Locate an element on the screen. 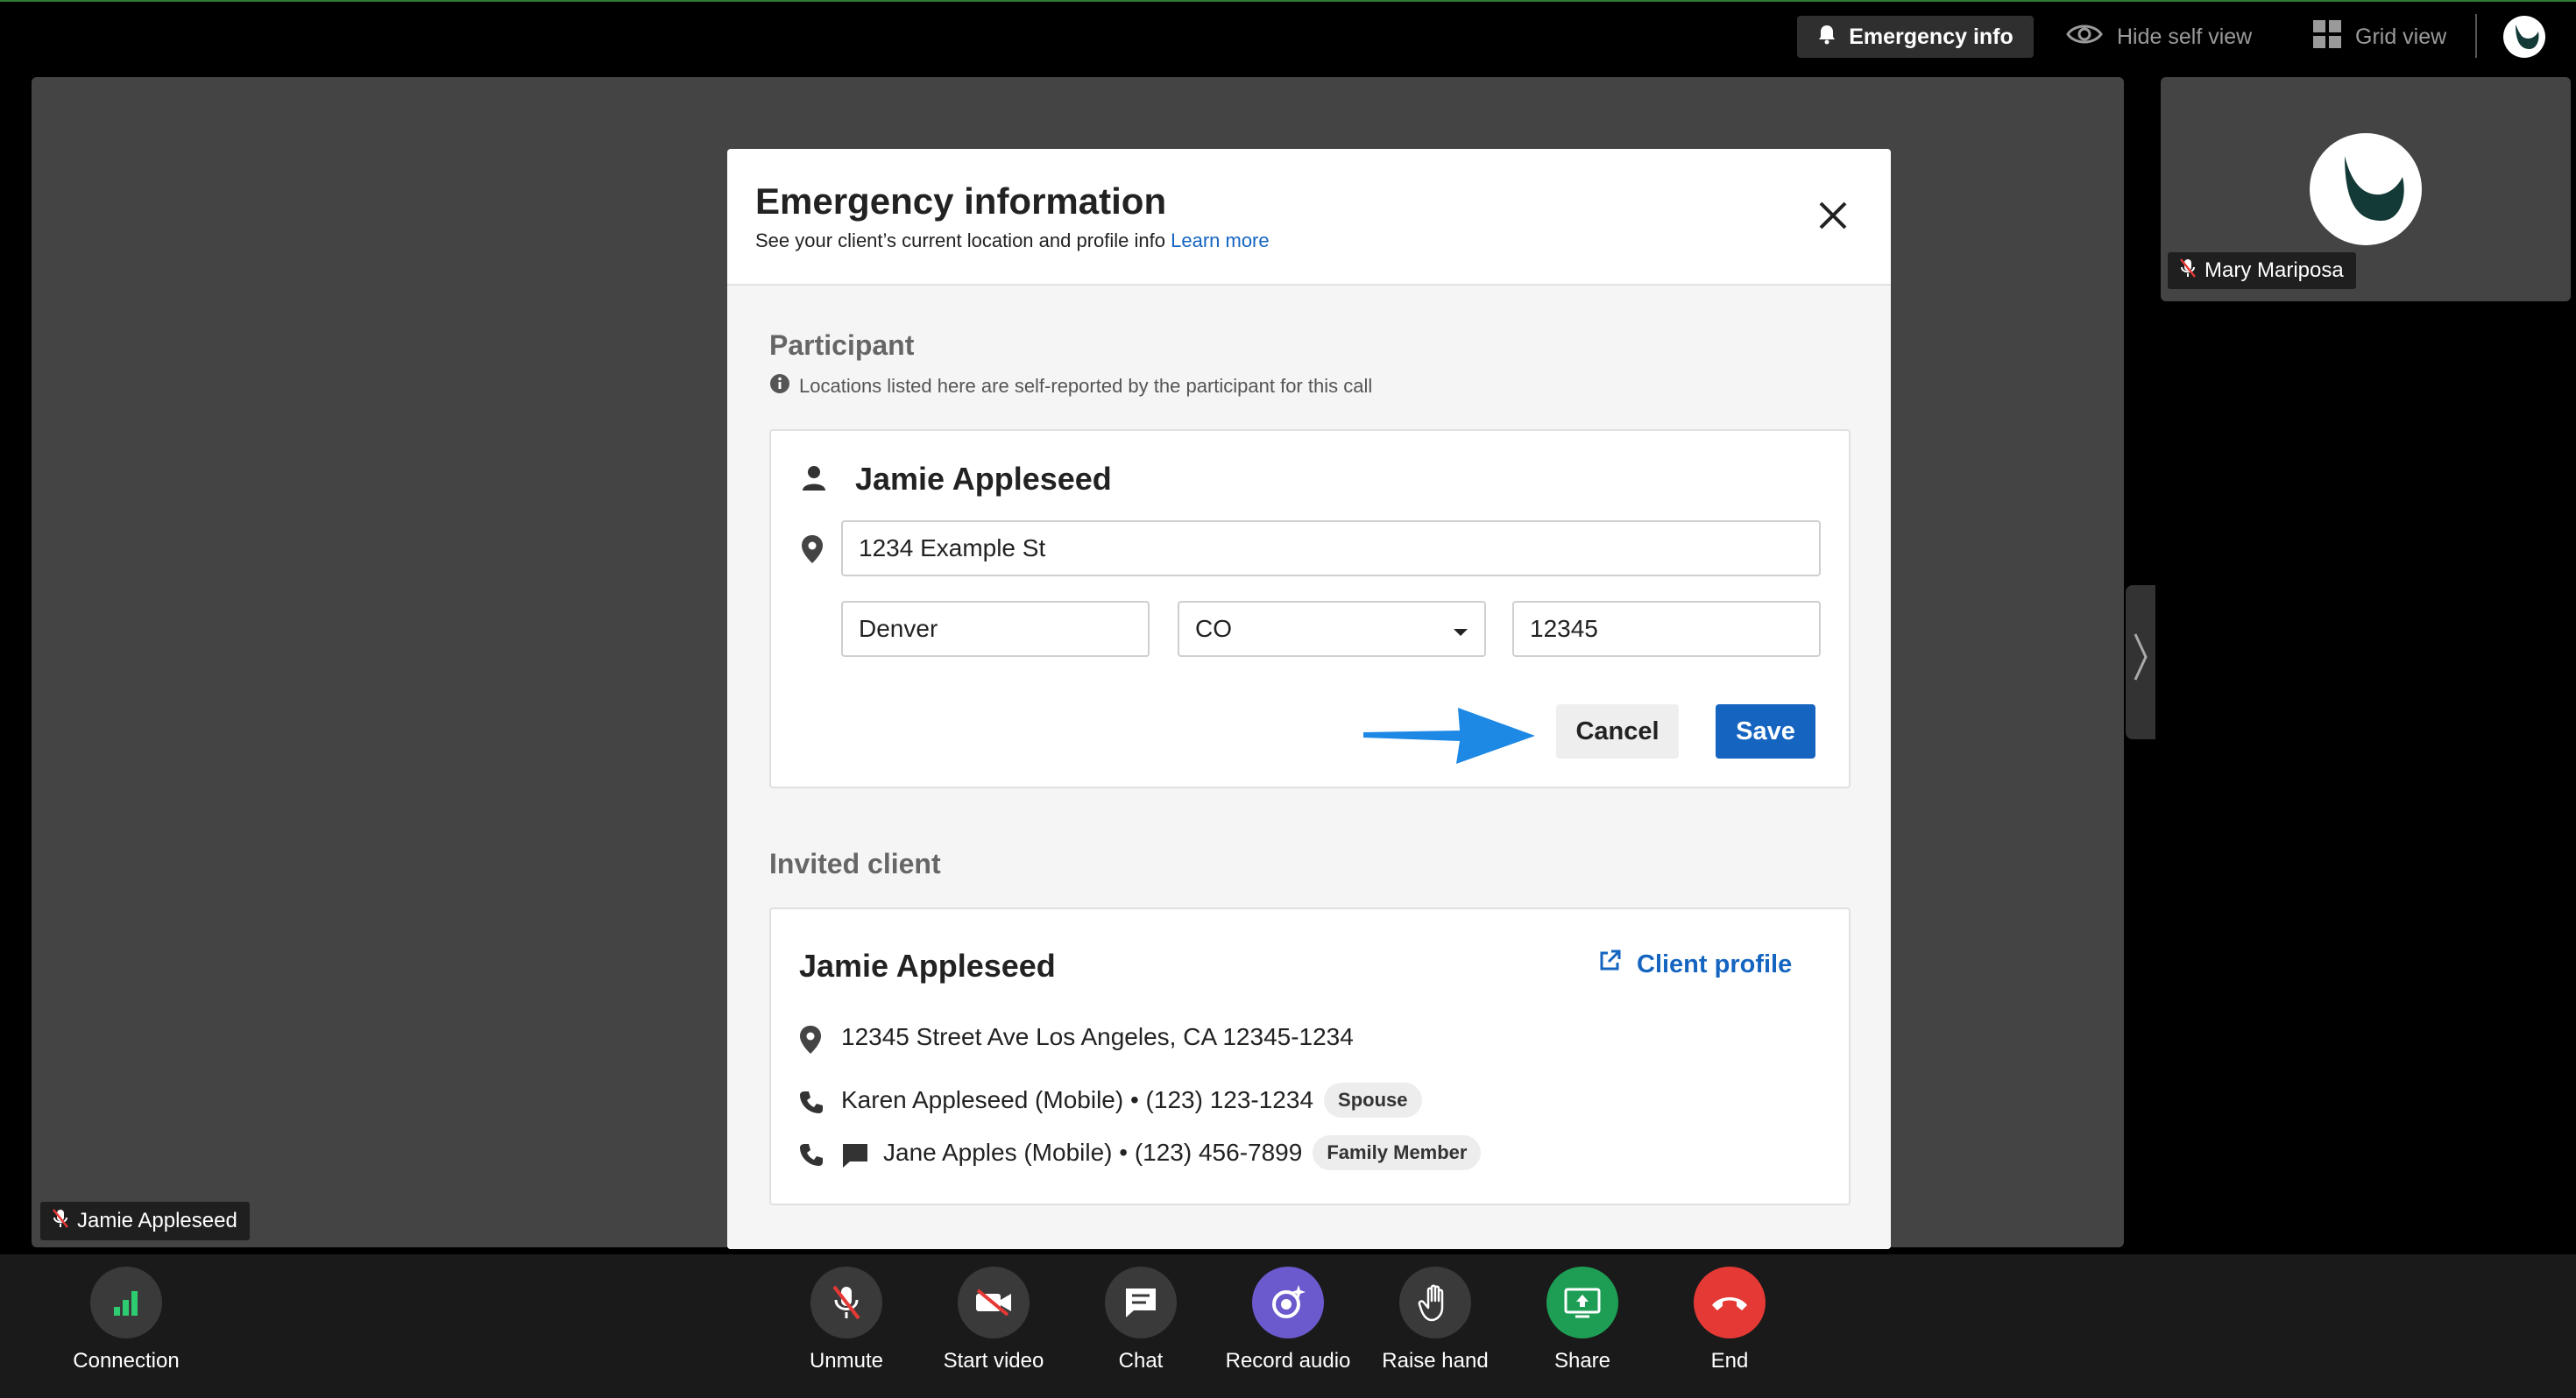 This screenshot has width=2576, height=1398. save-button: Save is located at coordinates (1765, 731).